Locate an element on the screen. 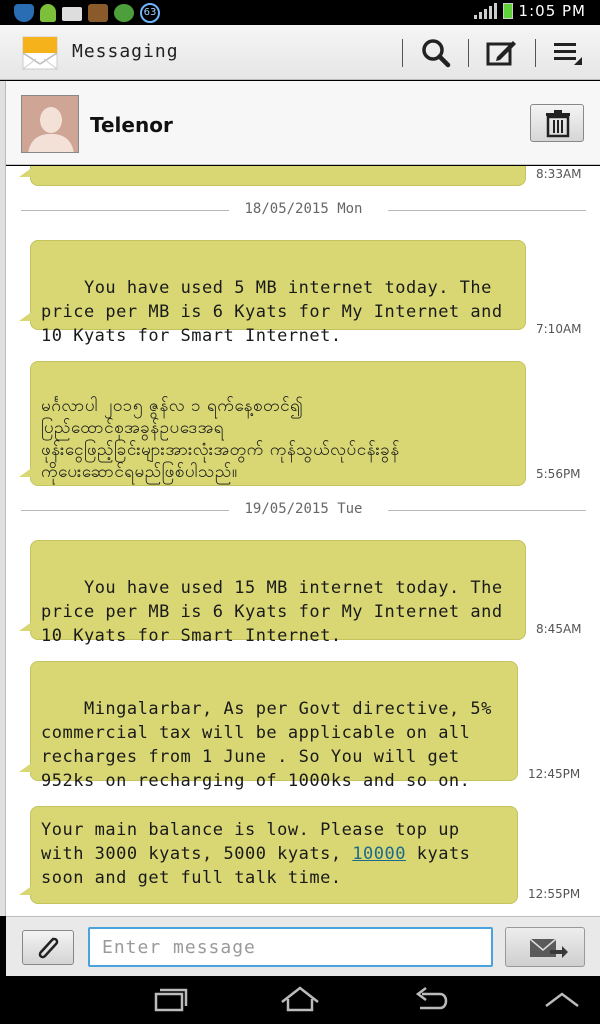 The height and width of the screenshot is (1024, 600). android-icon is located at coordinates (48, 13).